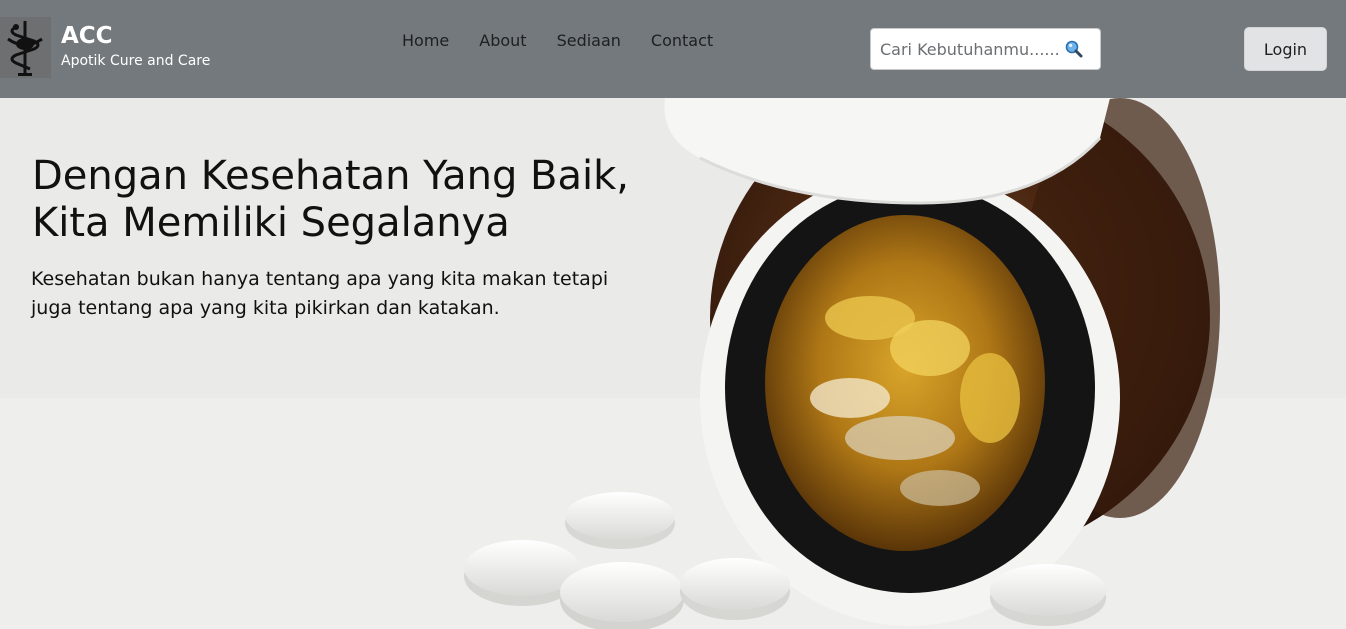 The width and height of the screenshot is (1346, 629). What do you see at coordinates (1285, 49) in the screenshot?
I see `login-button: Login` at bounding box center [1285, 49].